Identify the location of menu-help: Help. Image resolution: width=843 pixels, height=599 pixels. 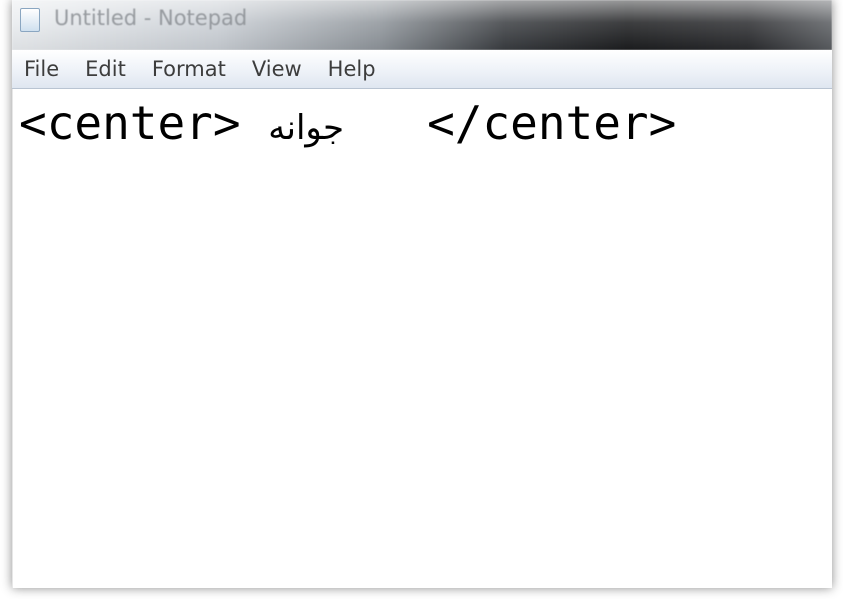
(346, 69).